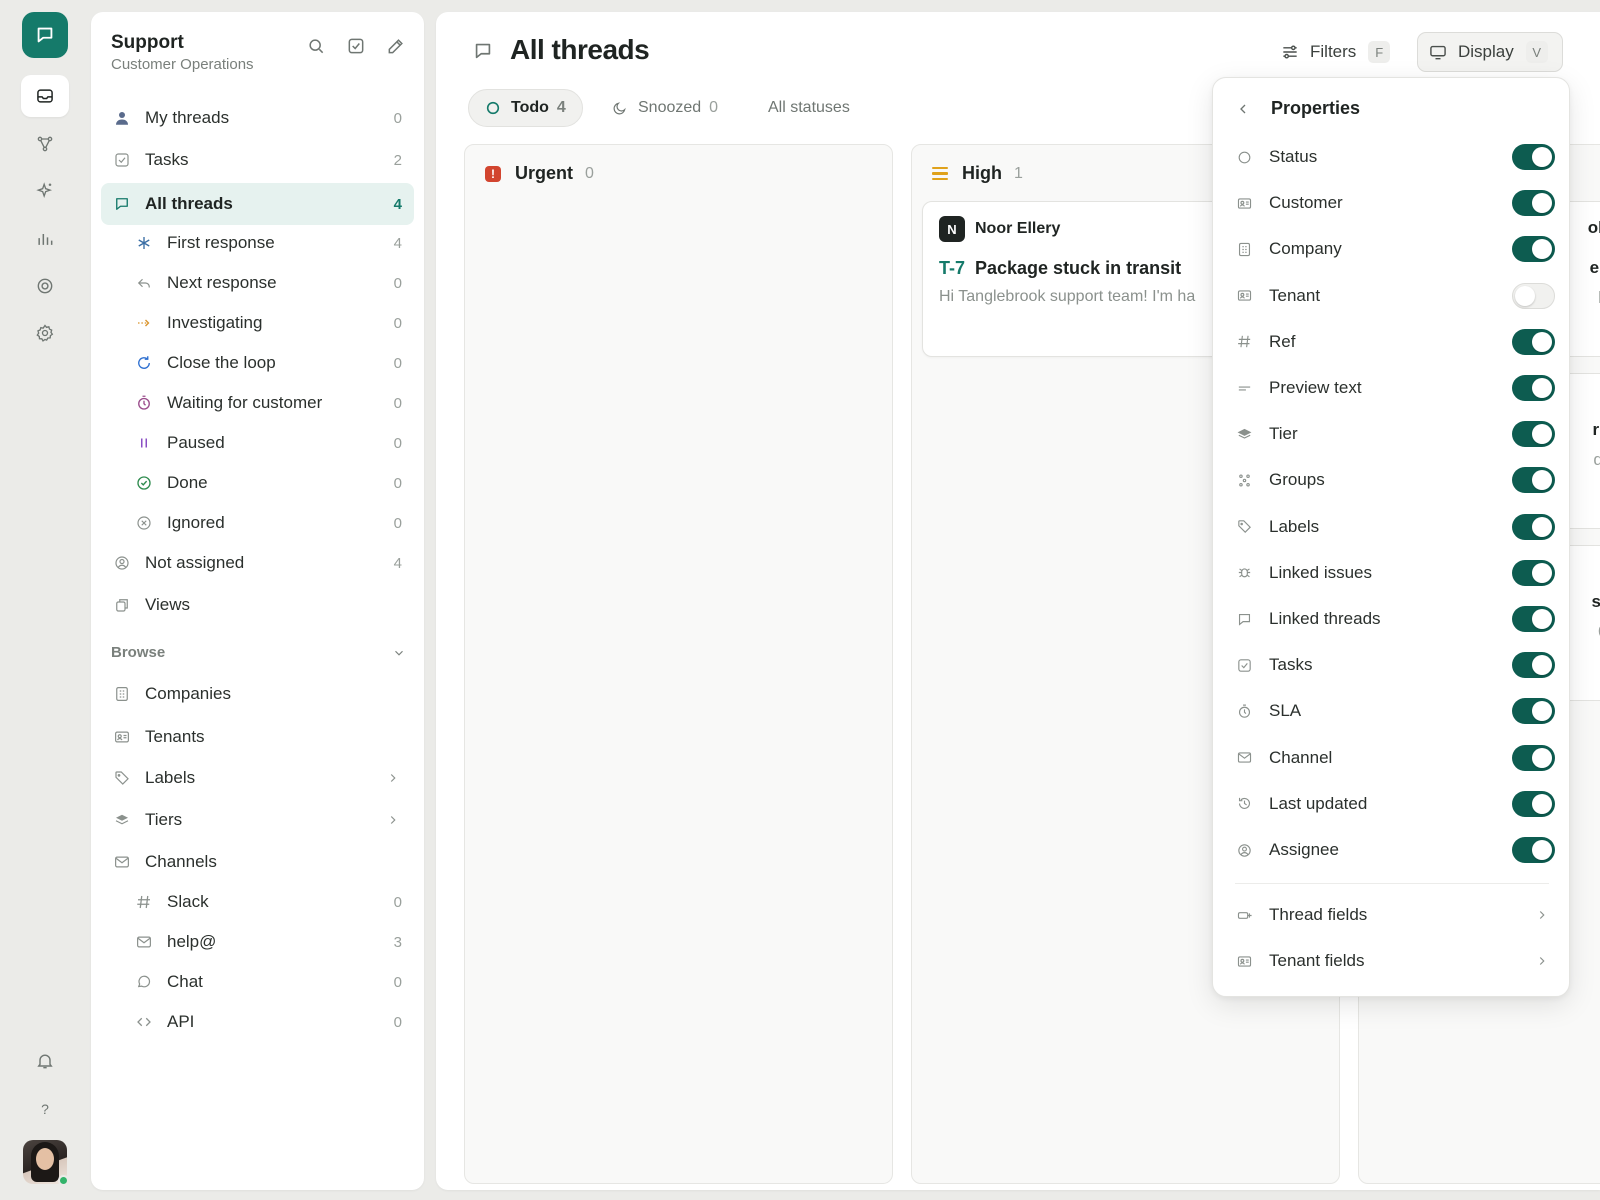  Describe the element at coordinates (257, 737) in the screenshot. I see `nav-tenants: Tenants` at that location.